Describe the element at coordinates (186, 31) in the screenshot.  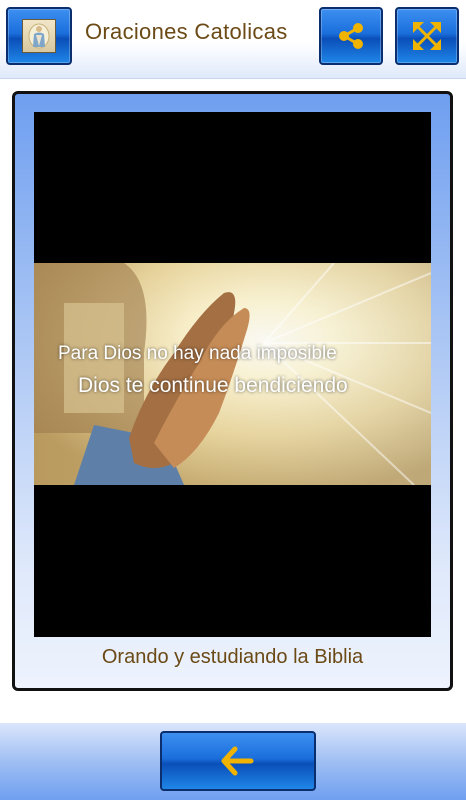
I see `page-title: Oraciones Catolicas` at that location.